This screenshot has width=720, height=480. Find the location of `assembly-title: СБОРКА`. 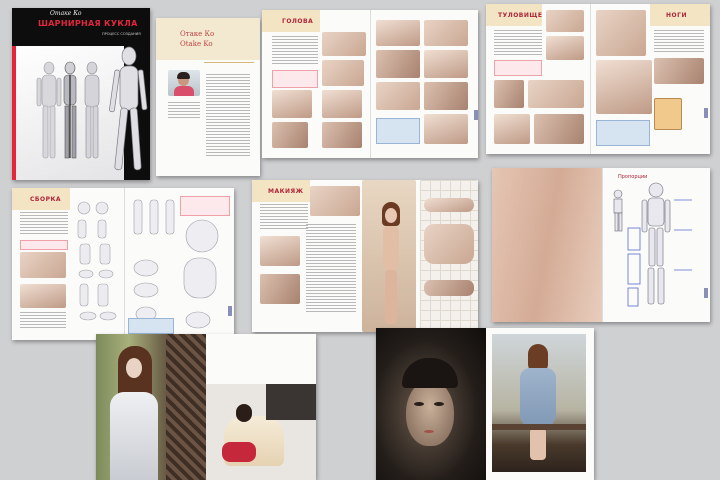

assembly-title: СБОРКА is located at coordinates (46, 199).